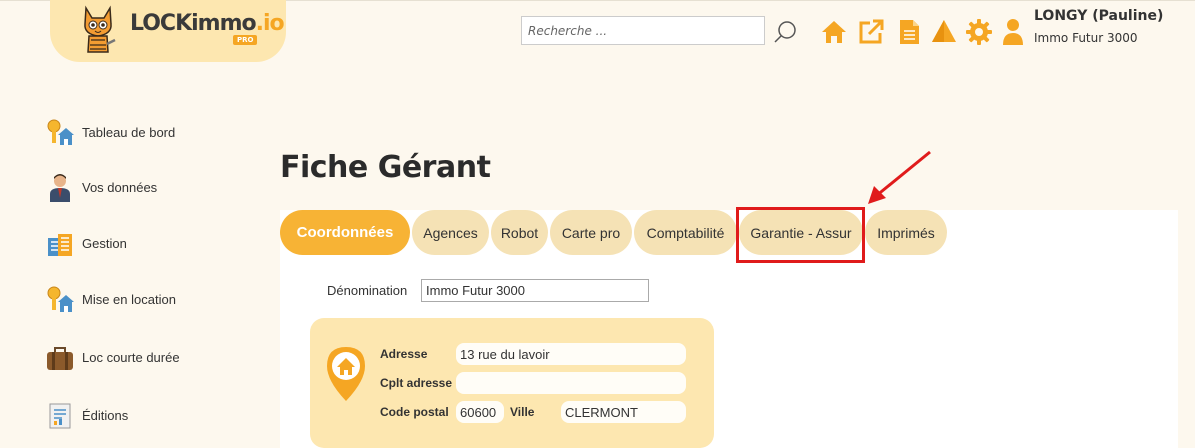 This screenshot has height=448, width=1195. What do you see at coordinates (623, 412) in the screenshot?
I see `ville-field` at bounding box center [623, 412].